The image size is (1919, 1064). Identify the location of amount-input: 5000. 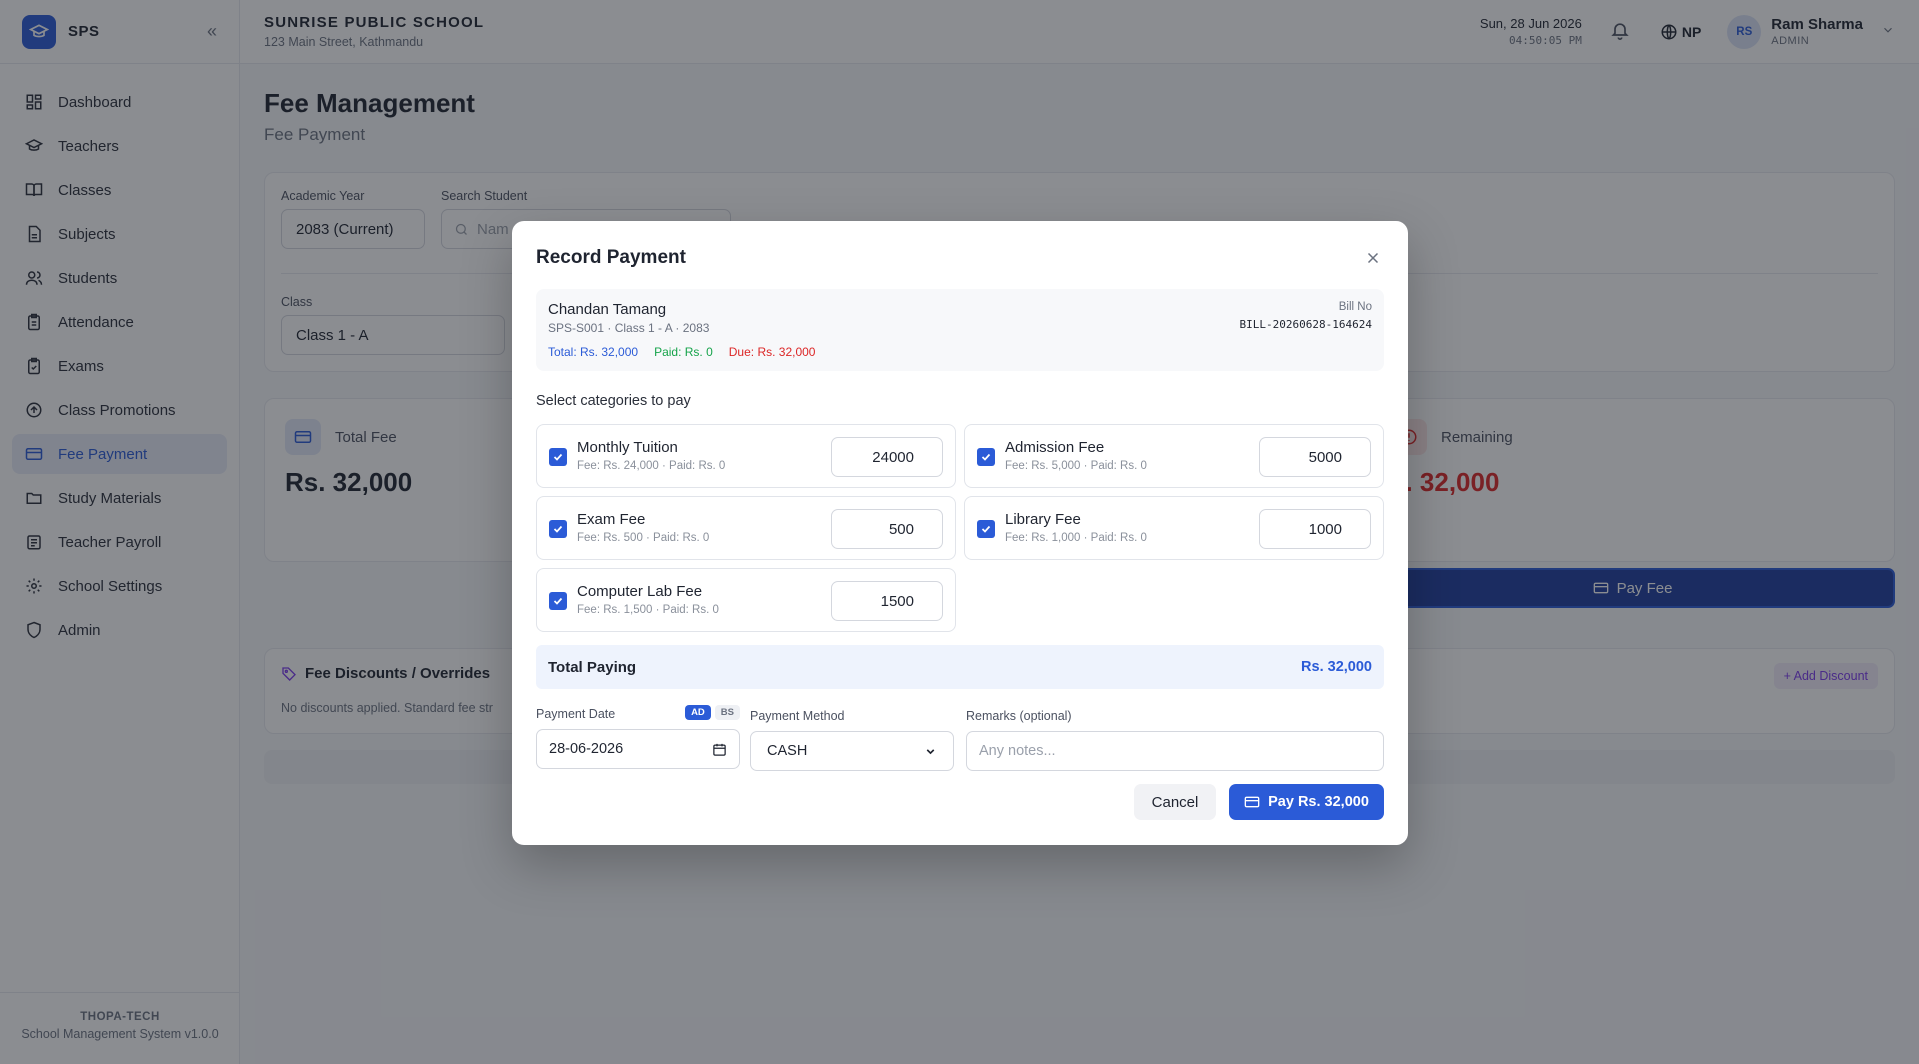
(1315, 457).